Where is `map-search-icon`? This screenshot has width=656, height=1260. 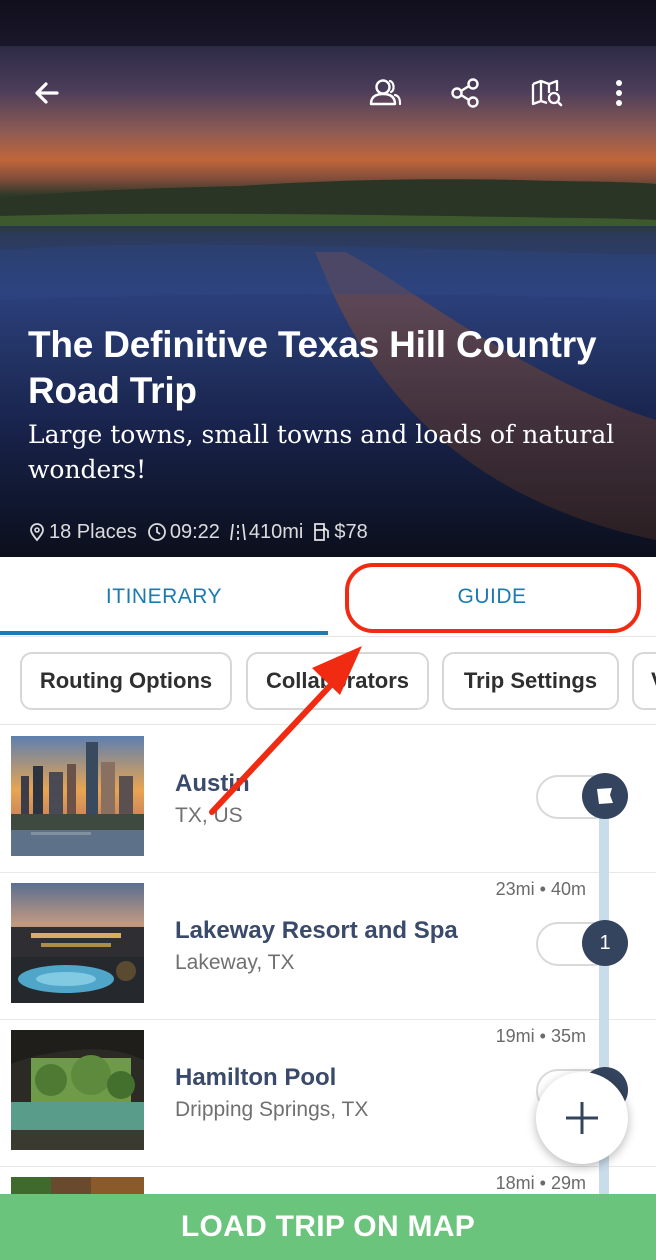 map-search-icon is located at coordinates (547, 93).